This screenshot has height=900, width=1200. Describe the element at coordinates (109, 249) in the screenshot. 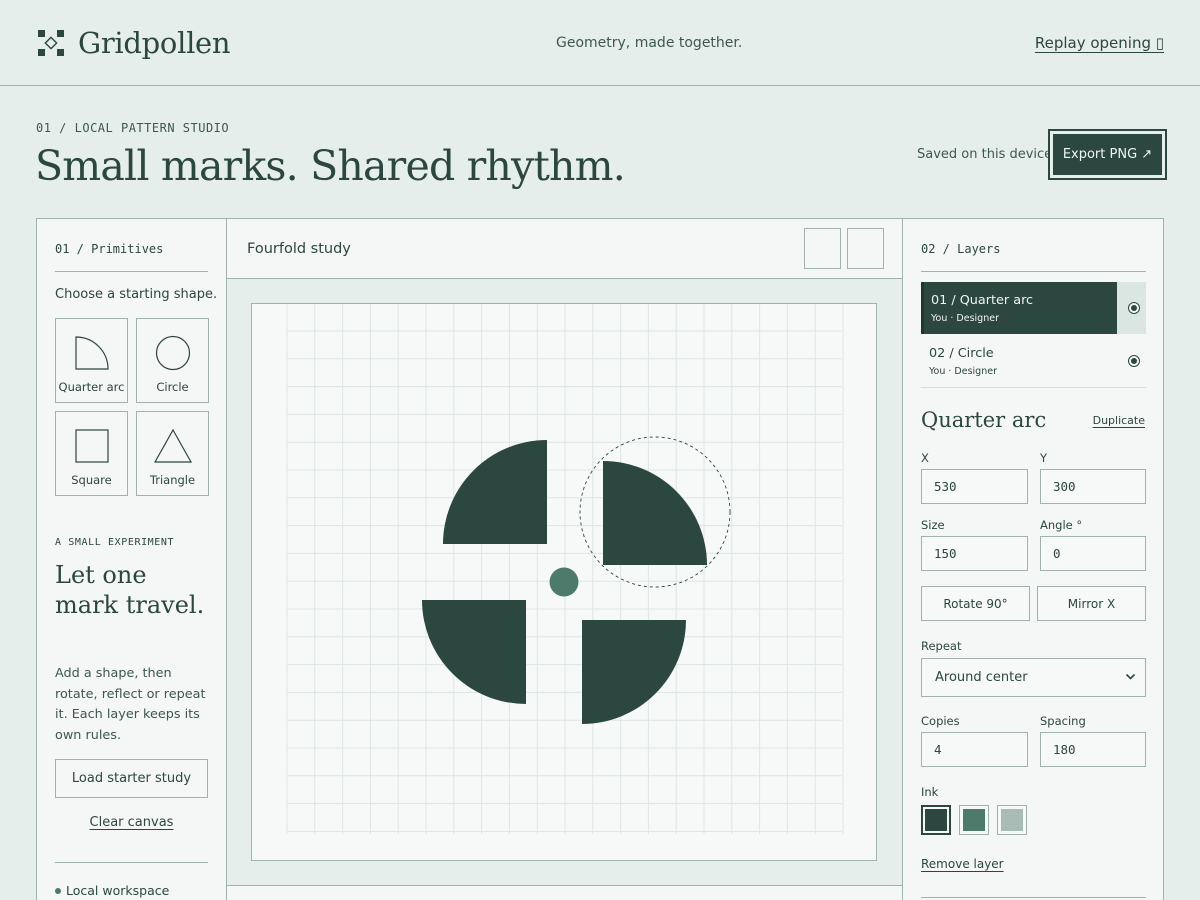

I see `primitives-label: 01 / Primitives` at that location.